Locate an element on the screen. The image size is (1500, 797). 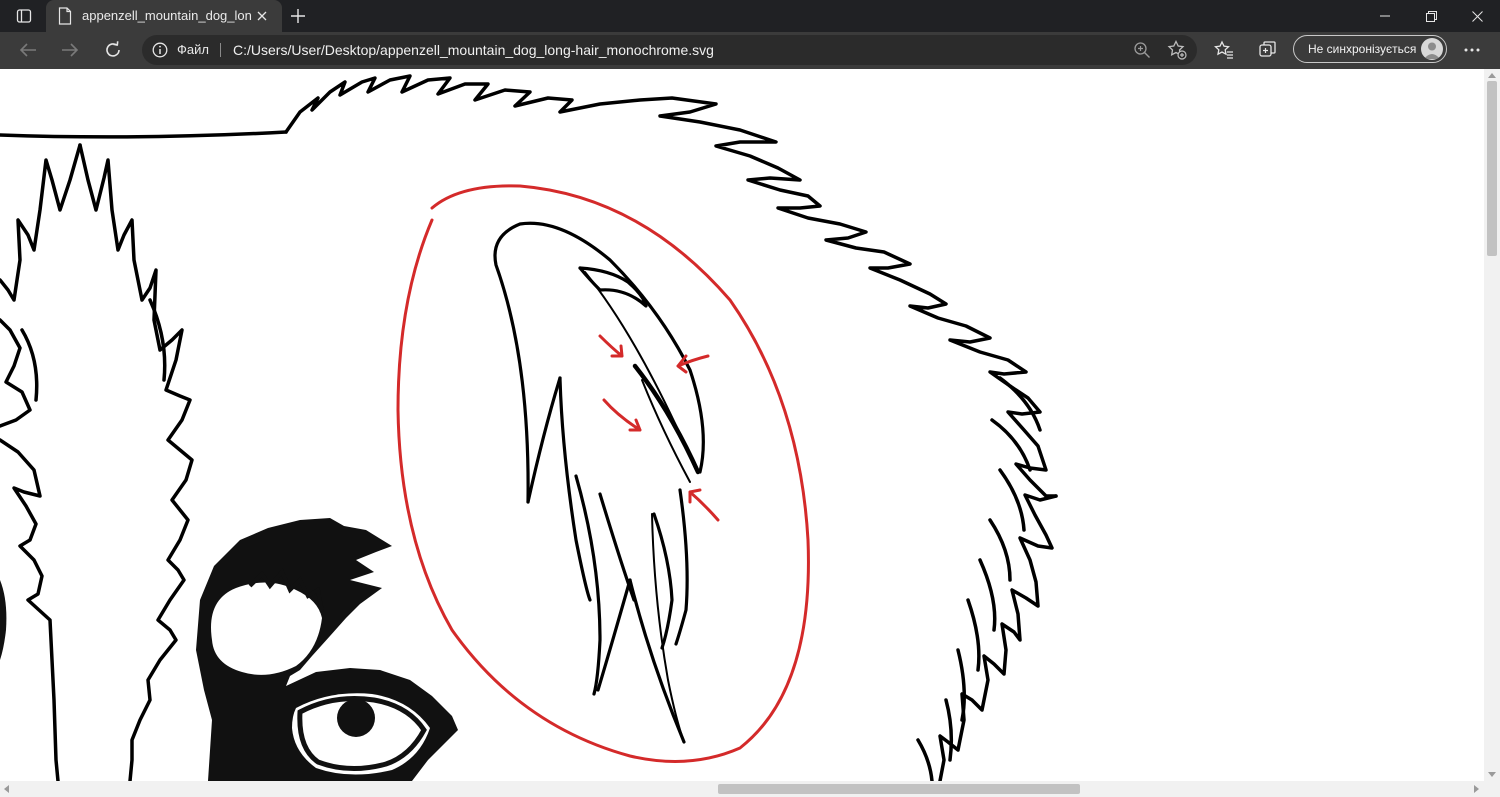
tab-actions-button is located at coordinates (24, 16).